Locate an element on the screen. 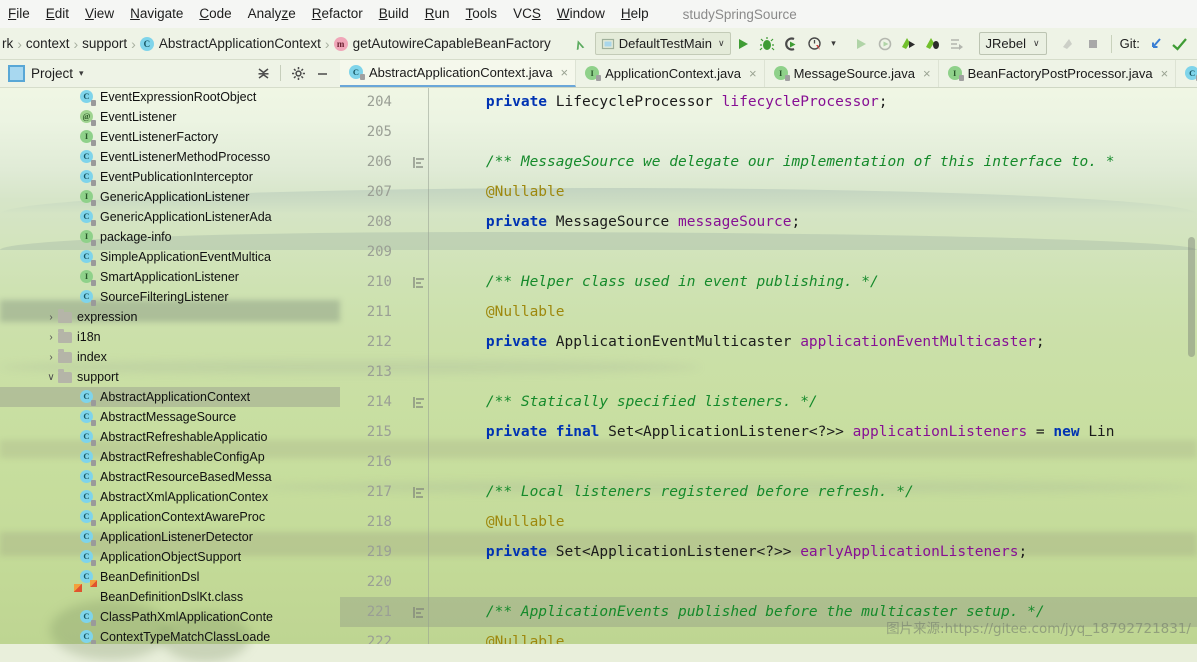  code-line: 205 is located at coordinates (768, 132).